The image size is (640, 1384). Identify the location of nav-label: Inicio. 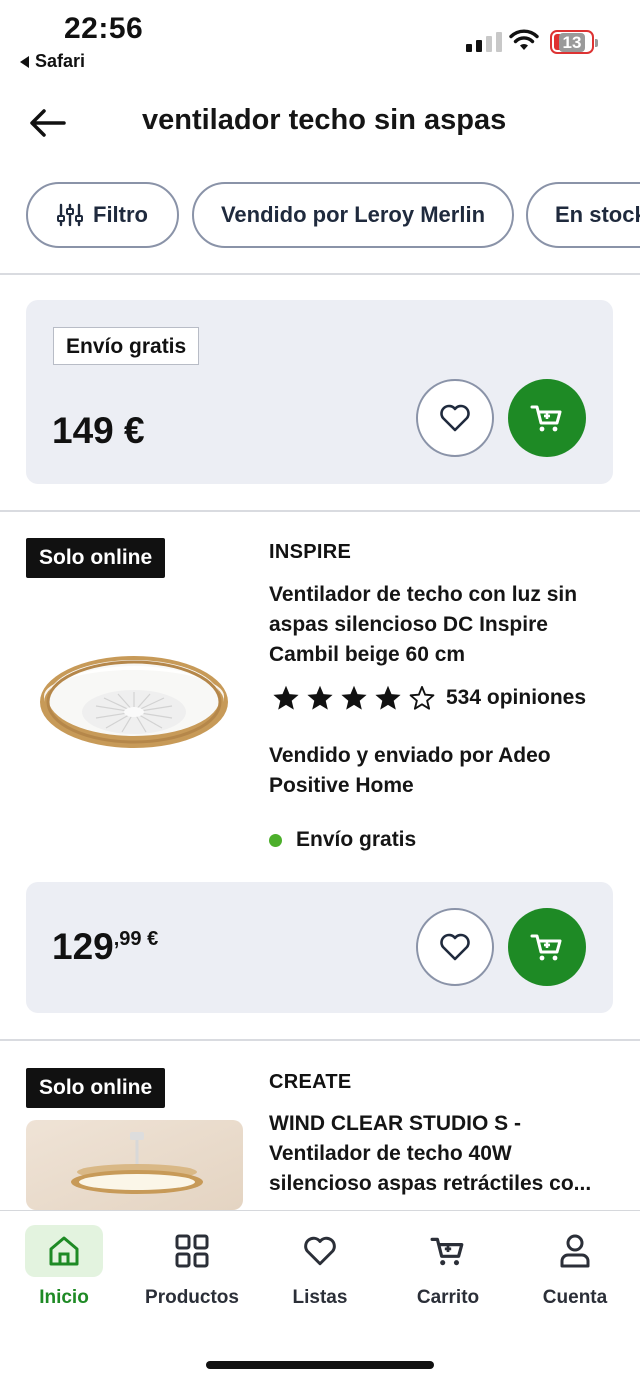
(64, 1297).